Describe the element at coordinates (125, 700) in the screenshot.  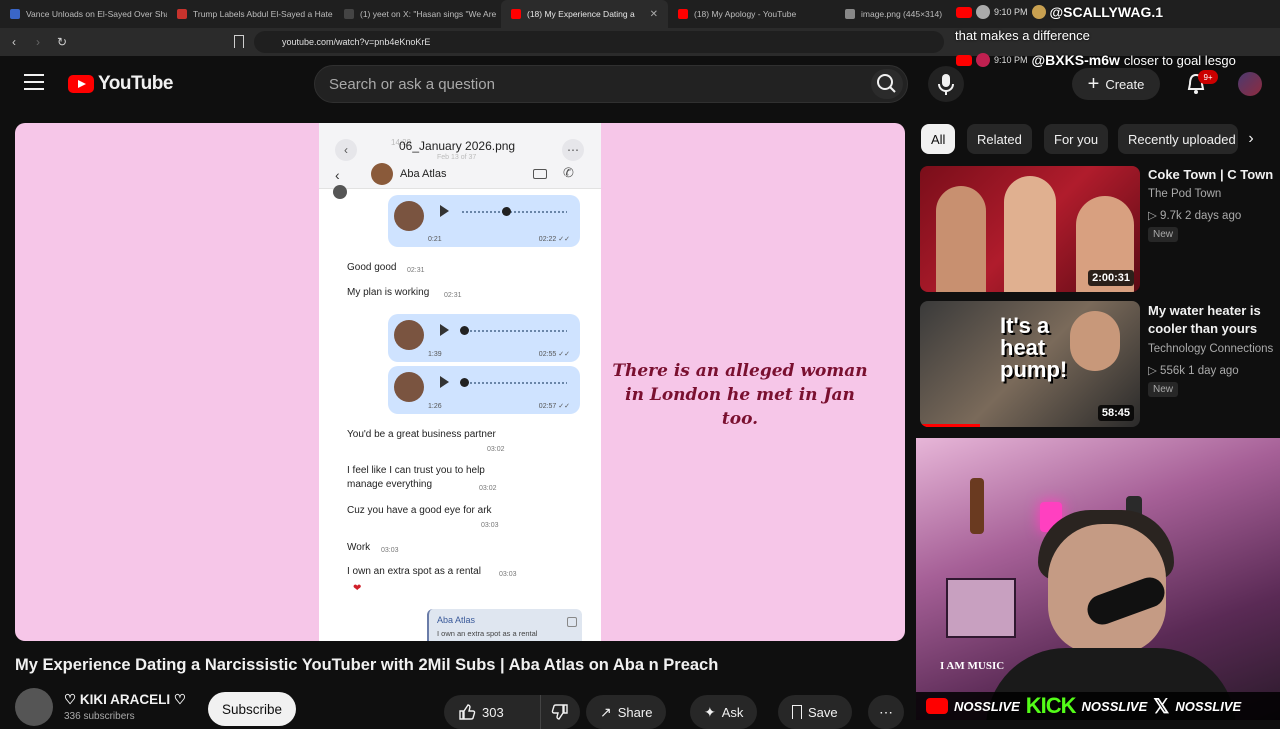
I see `channel-name: ♡ KIKI ARACELI ♡` at that location.